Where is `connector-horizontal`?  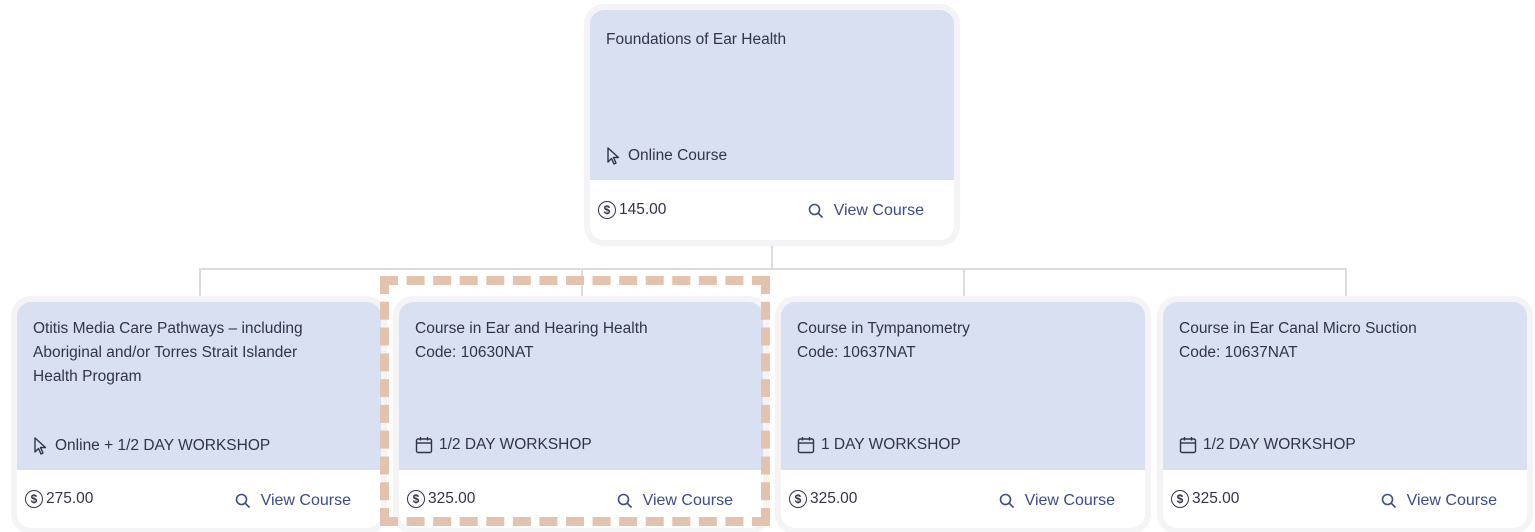
connector-horizontal is located at coordinates (773, 269).